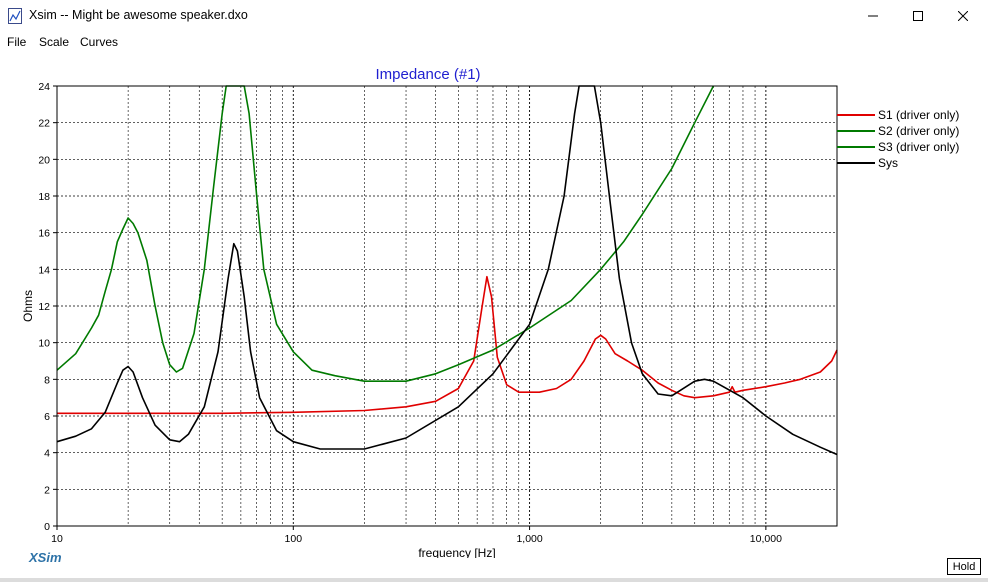 This screenshot has width=988, height=582. I want to click on x-tick-label: 10, so click(57, 539).